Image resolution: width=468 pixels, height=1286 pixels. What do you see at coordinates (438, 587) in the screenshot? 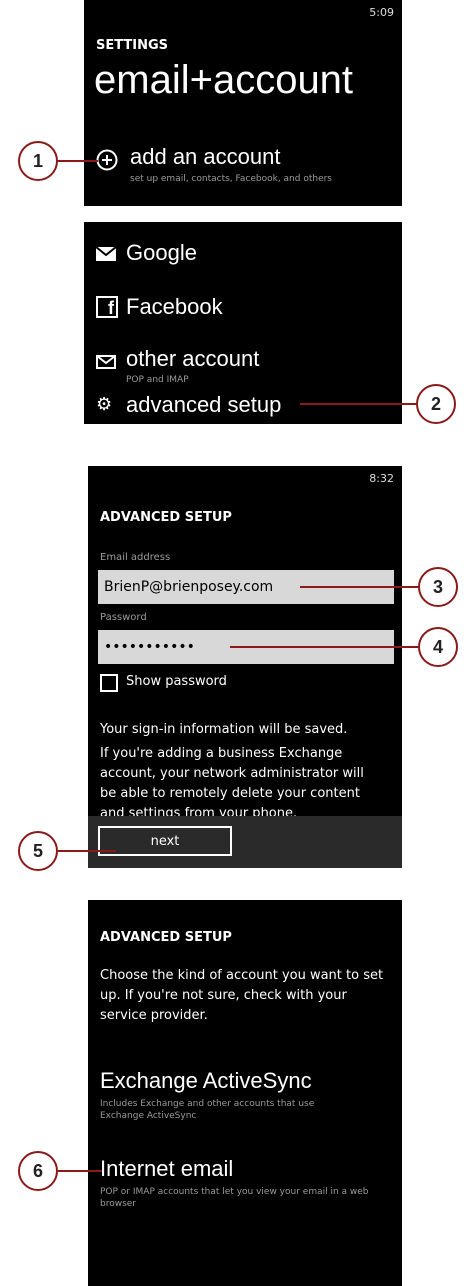
I see `callout-3: 3` at bounding box center [438, 587].